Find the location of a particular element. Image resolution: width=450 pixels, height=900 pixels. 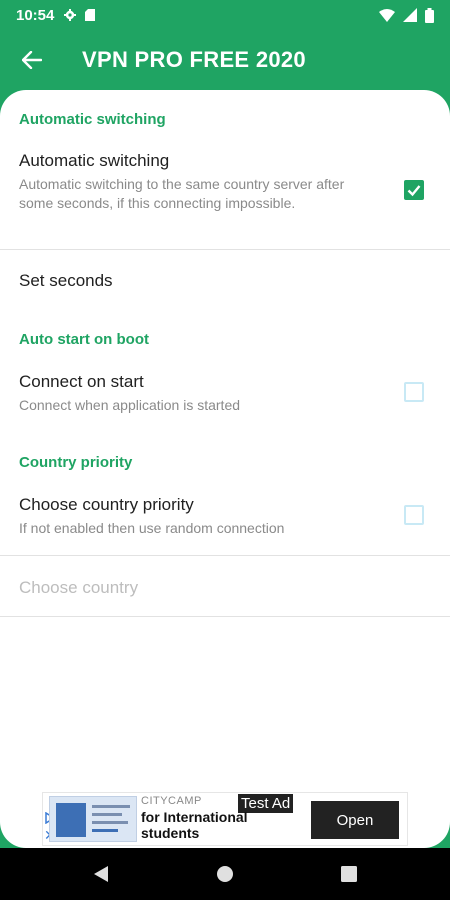

ad-image is located at coordinates (93, 819).